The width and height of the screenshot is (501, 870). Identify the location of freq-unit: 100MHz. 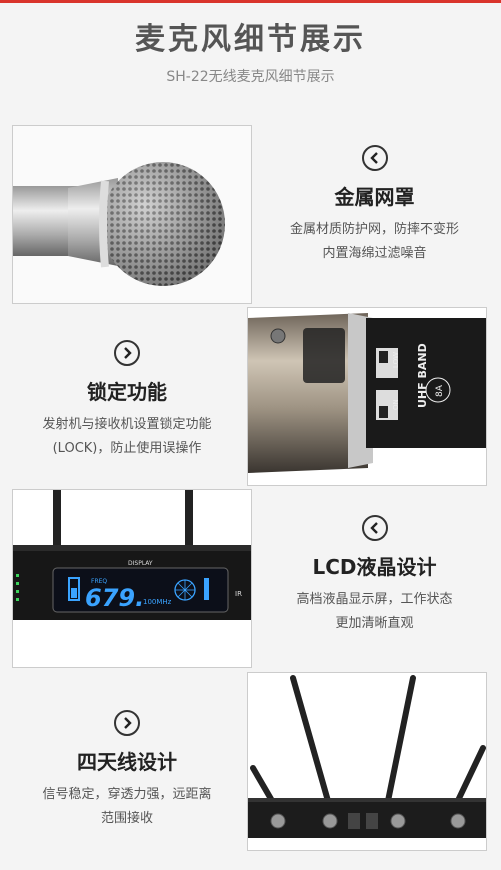
(157, 602).